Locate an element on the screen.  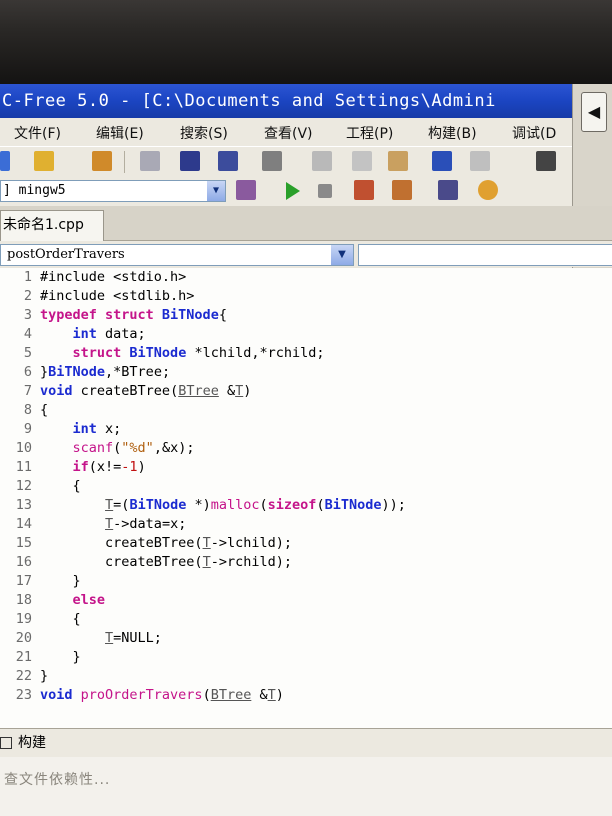
tab-label: 未命名1.cpp is located at coordinates (43, 225).